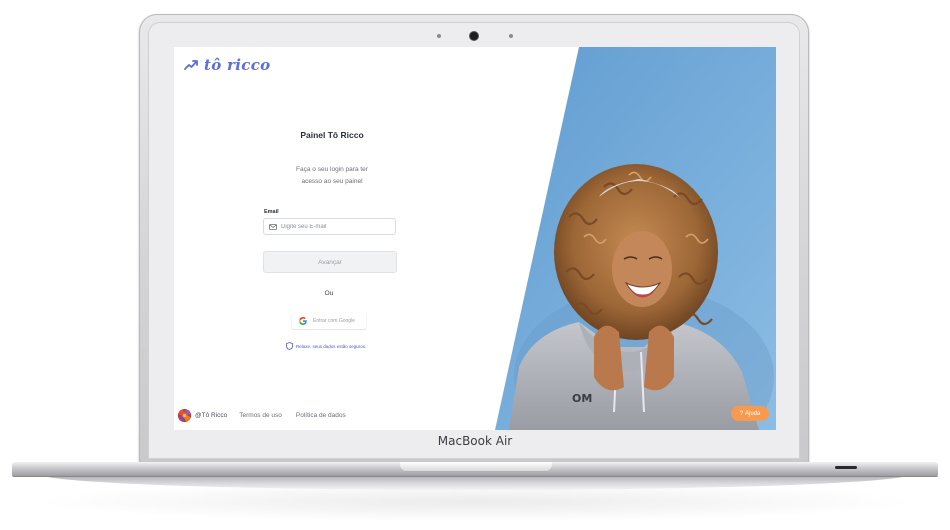  Describe the element at coordinates (332, 181) in the screenshot. I see `subtitle-line-2: acesso ao seu painel` at that location.